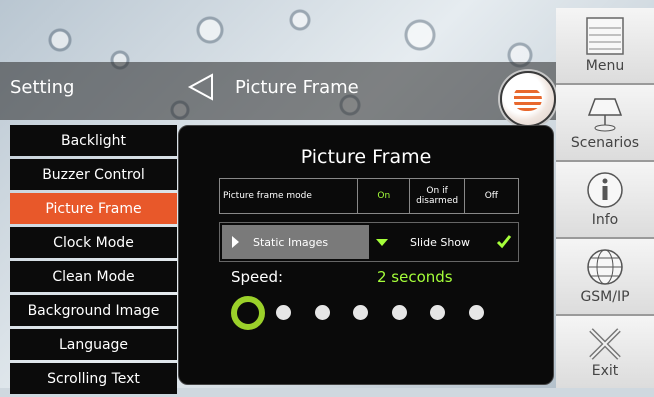 This screenshot has height=397, width=654. Describe the element at coordinates (504, 242) in the screenshot. I see `checkmark-icon` at that location.